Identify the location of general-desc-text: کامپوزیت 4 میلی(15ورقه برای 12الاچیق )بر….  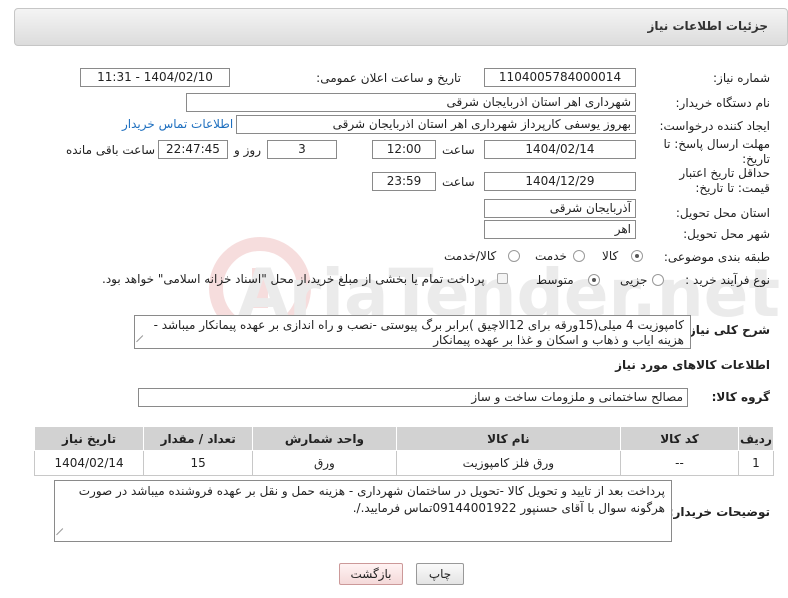
(418, 332).